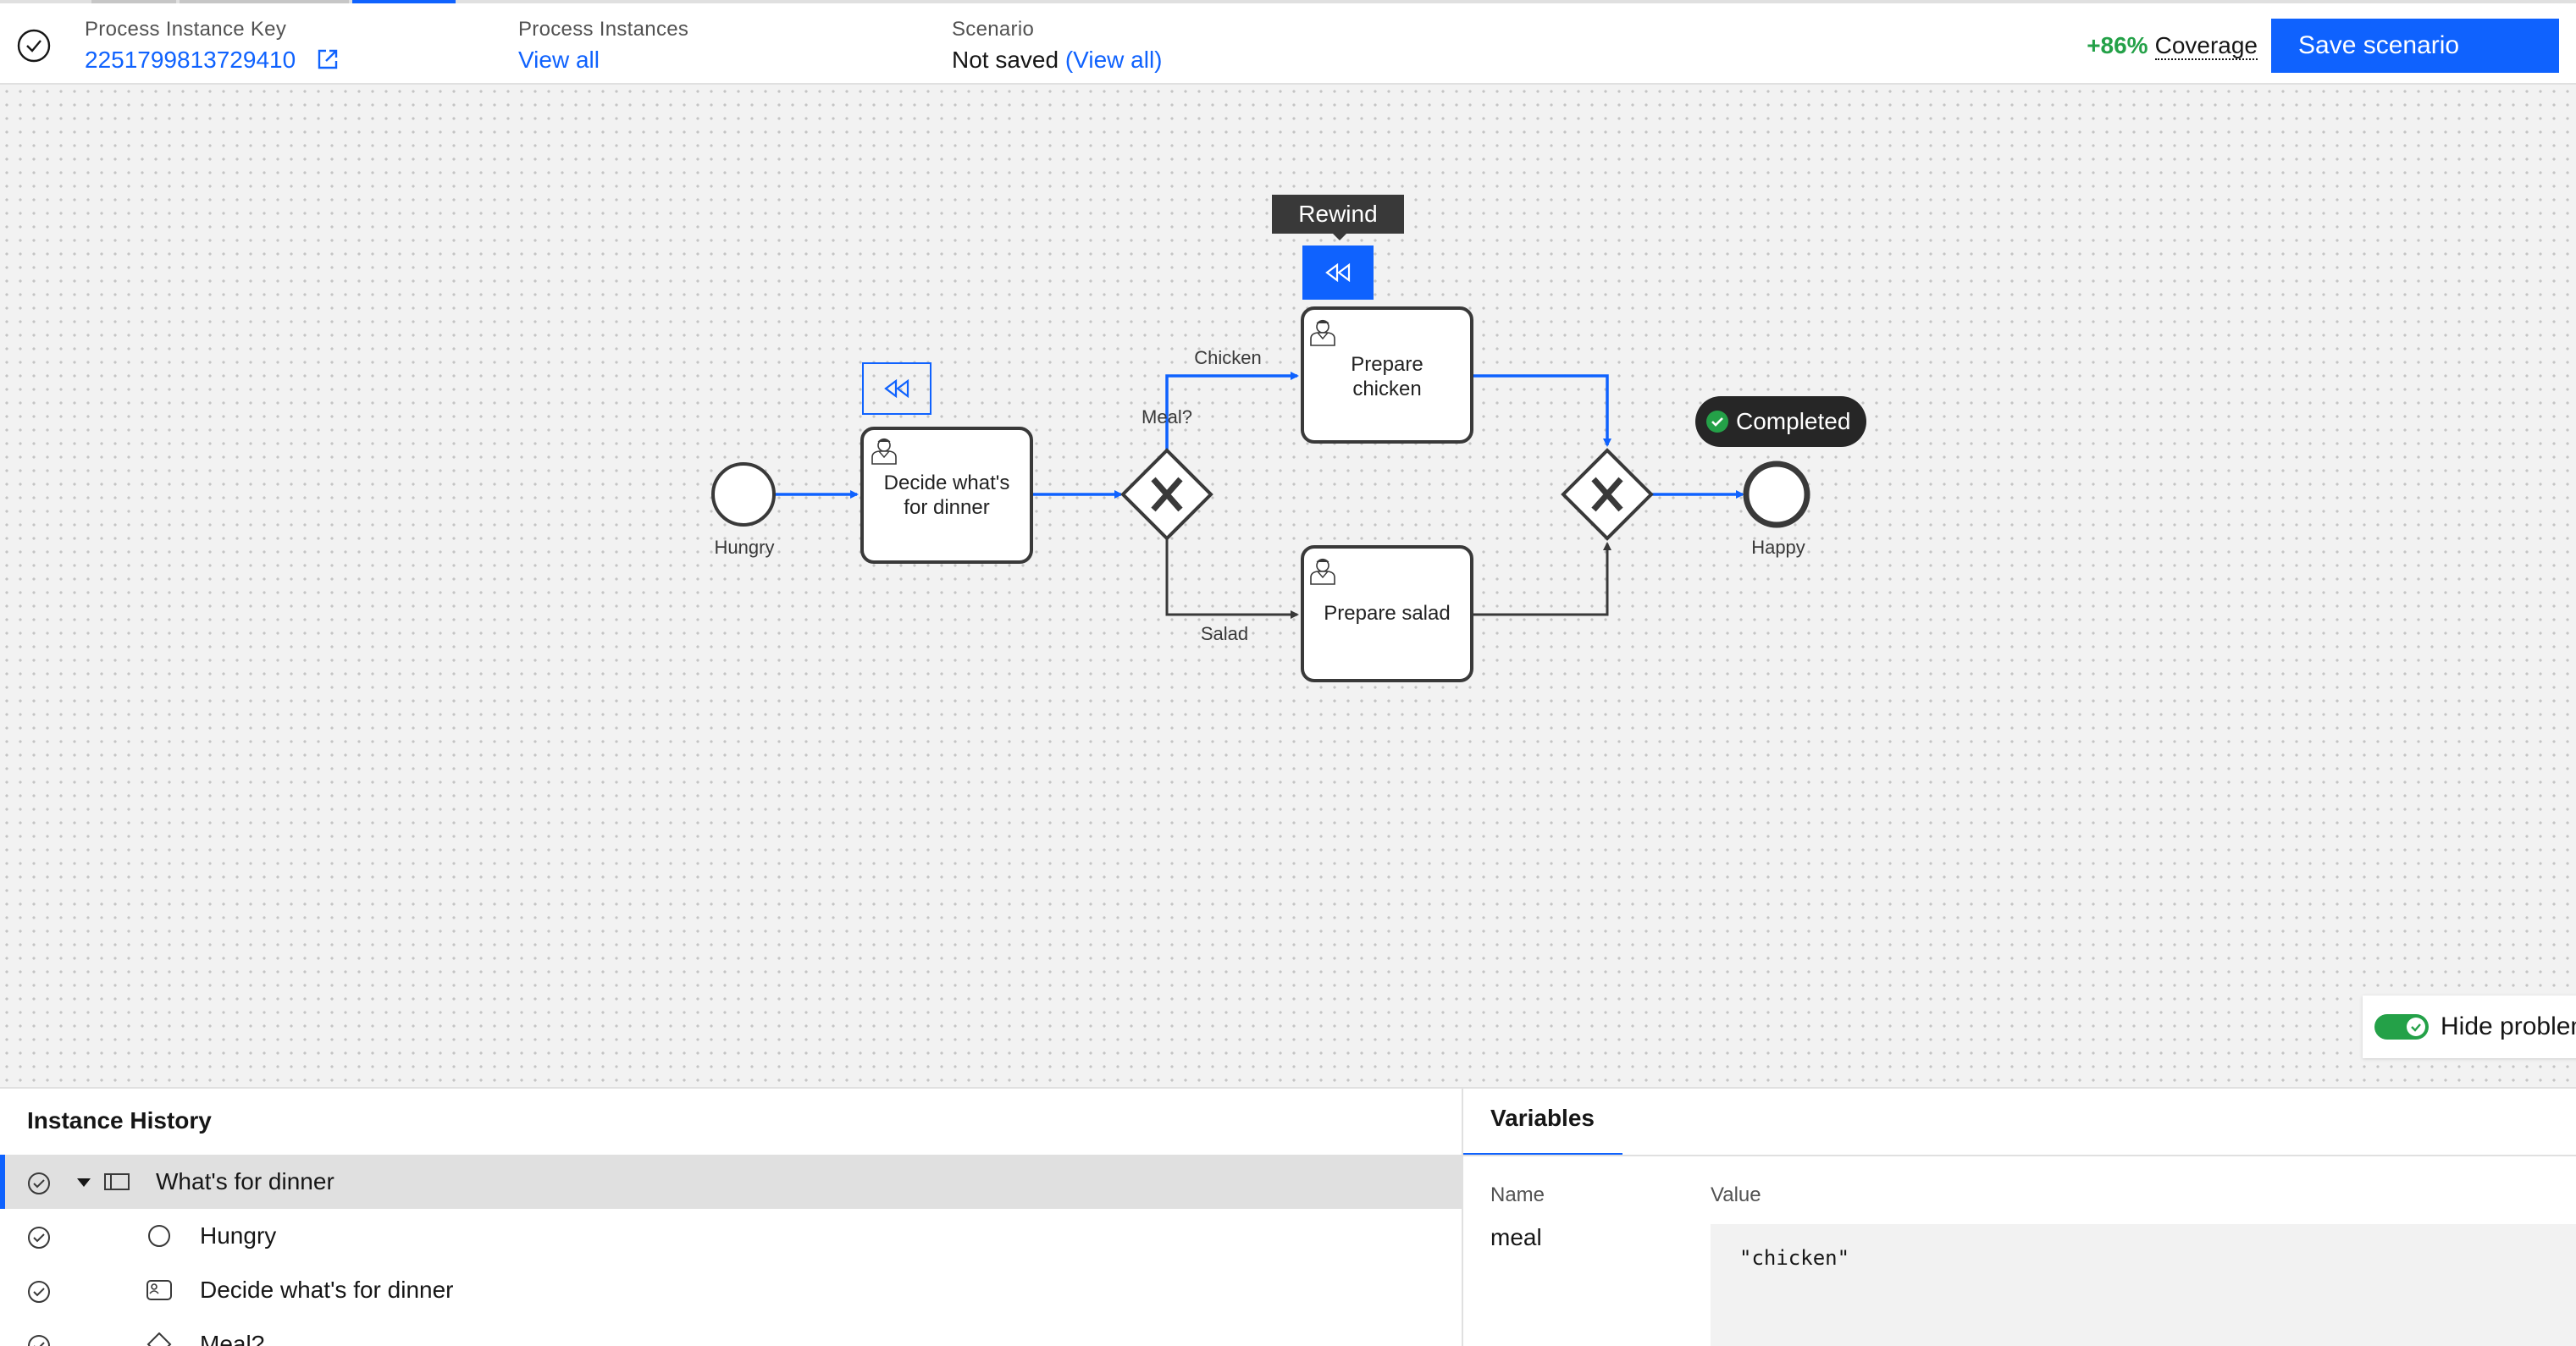 This screenshot has width=2576, height=1346. I want to click on hide-problems-toggle, so click(2401, 1027).